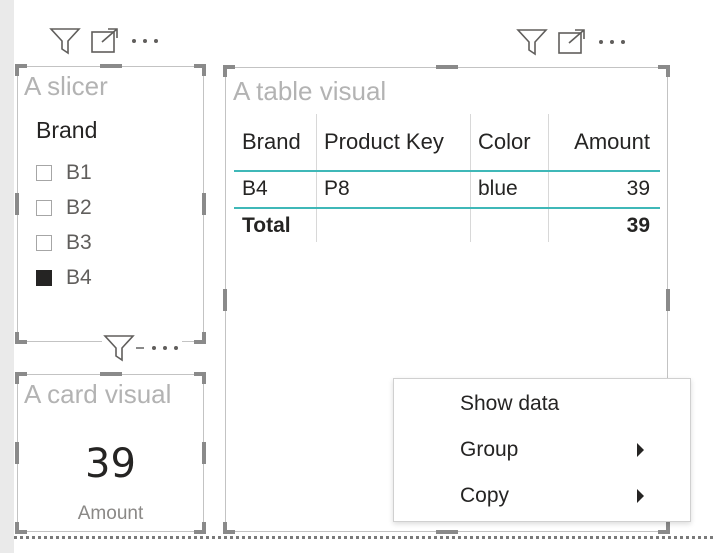 The width and height of the screenshot is (713, 553). Describe the element at coordinates (67, 130) in the screenshot. I see `slicer-field-header: Brand` at that location.